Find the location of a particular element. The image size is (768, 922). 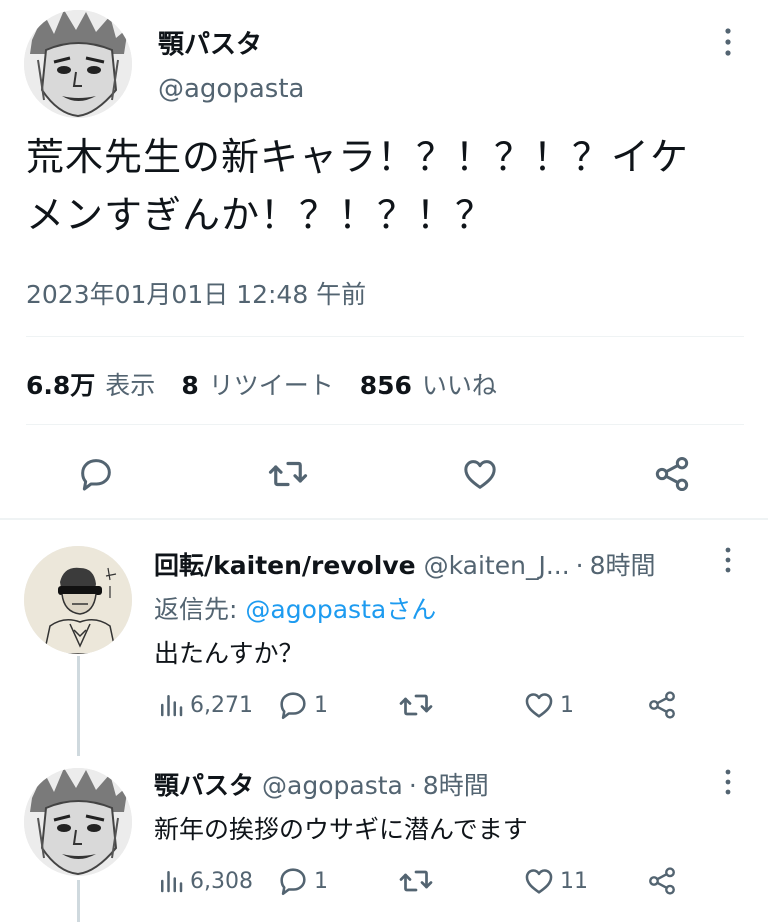

likes-count: 856 is located at coordinates (385, 385).